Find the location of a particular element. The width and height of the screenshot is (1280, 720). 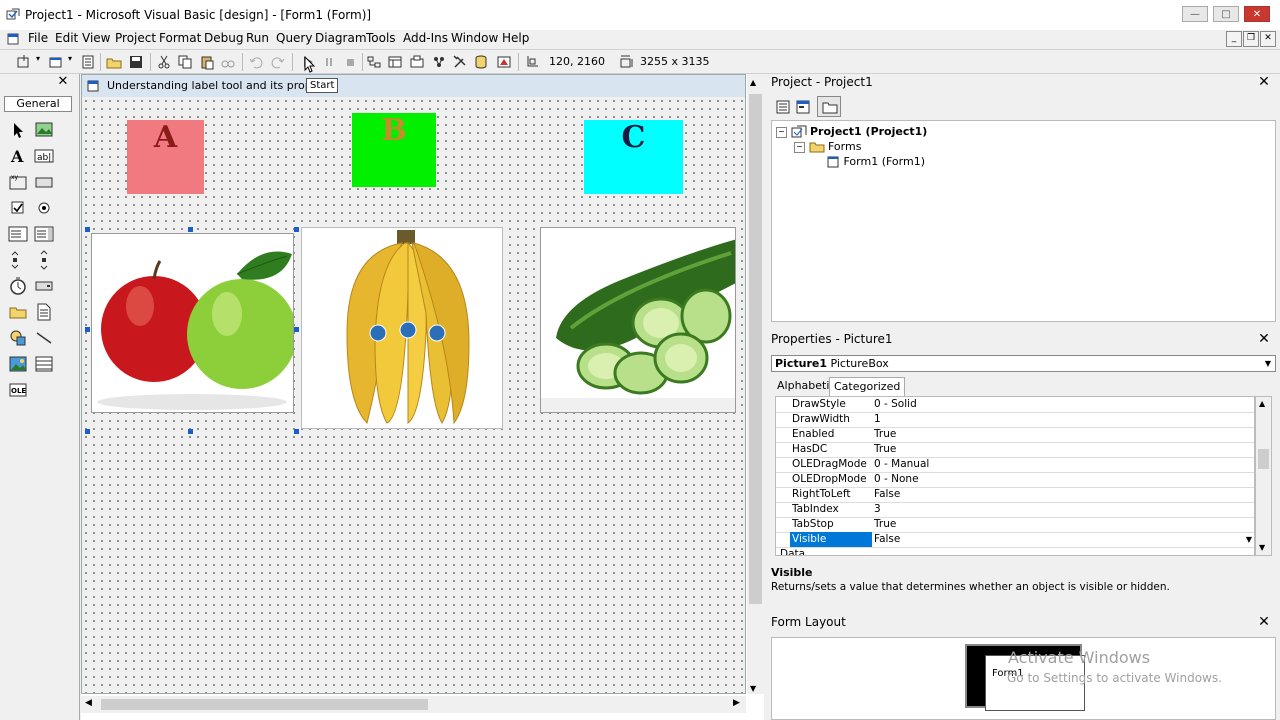

break-icon is located at coordinates (329, 62).